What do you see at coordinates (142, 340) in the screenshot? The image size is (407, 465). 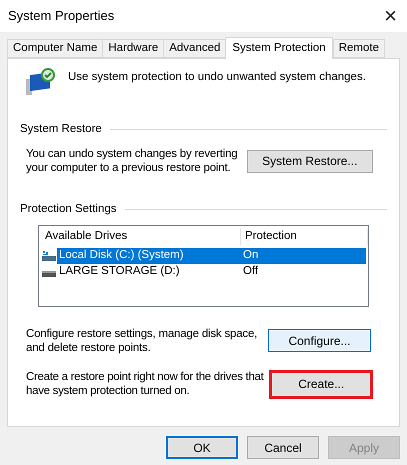 I see `description-text: Configure restore settings, manage disk space, and delete restore points.` at bounding box center [142, 340].